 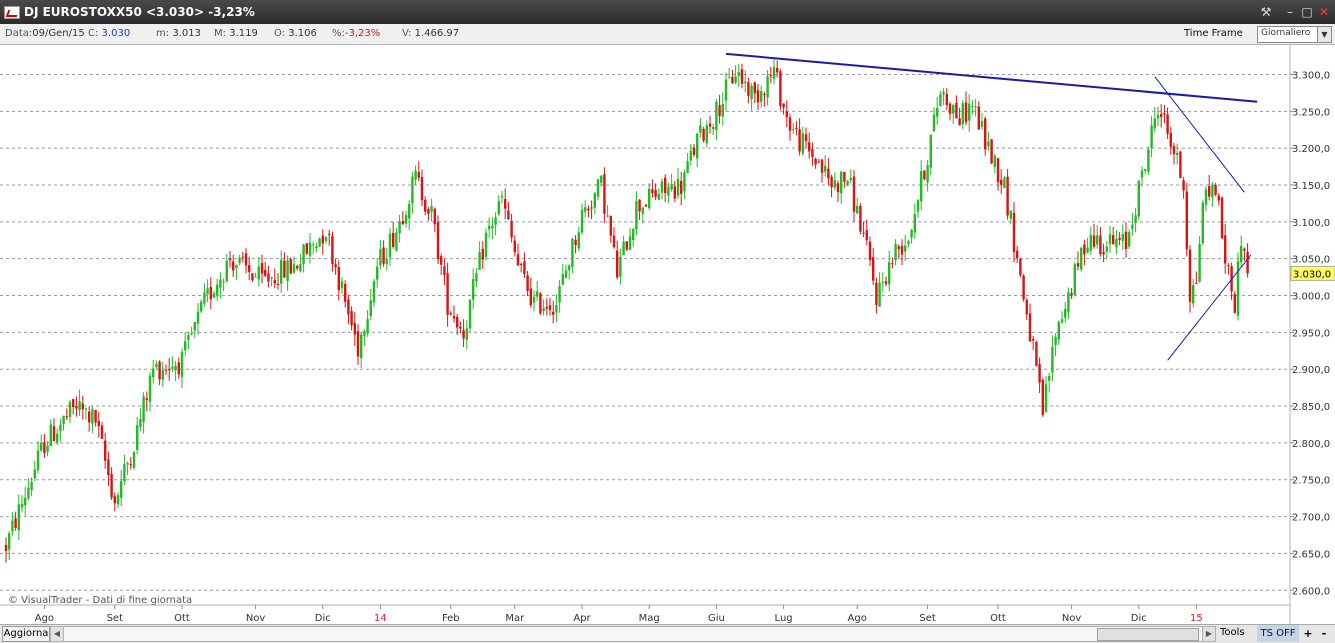 I want to click on x-tick-label: Nov, so click(x=1072, y=618).